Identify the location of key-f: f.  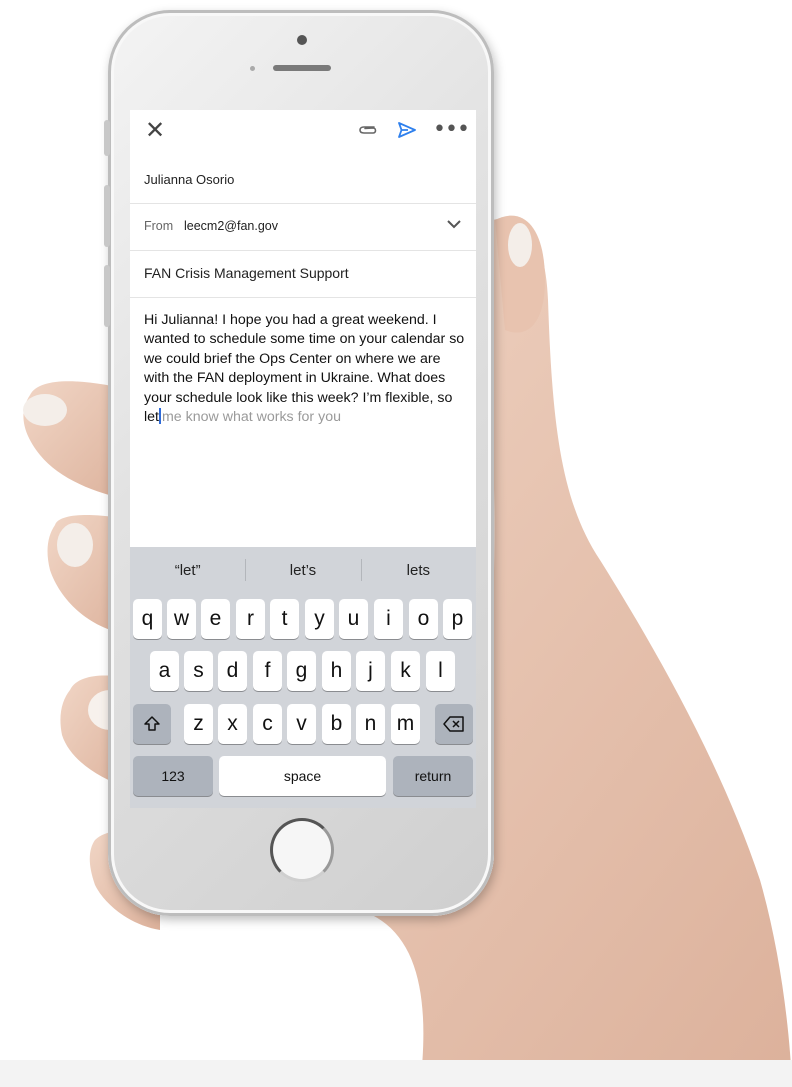
(267, 671).